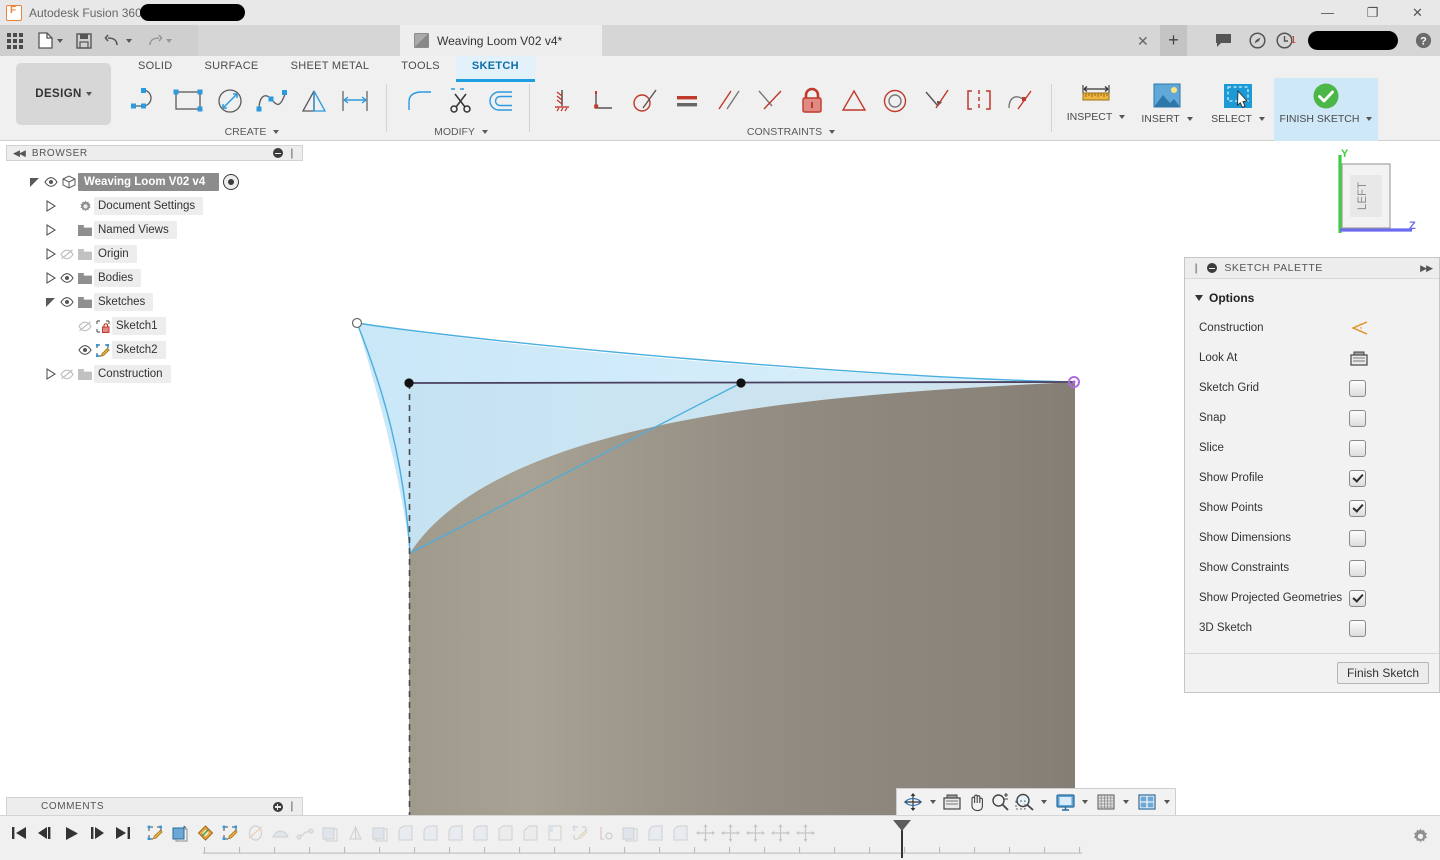  Describe the element at coordinates (45, 833) in the screenshot. I see `step-back-icon` at that location.